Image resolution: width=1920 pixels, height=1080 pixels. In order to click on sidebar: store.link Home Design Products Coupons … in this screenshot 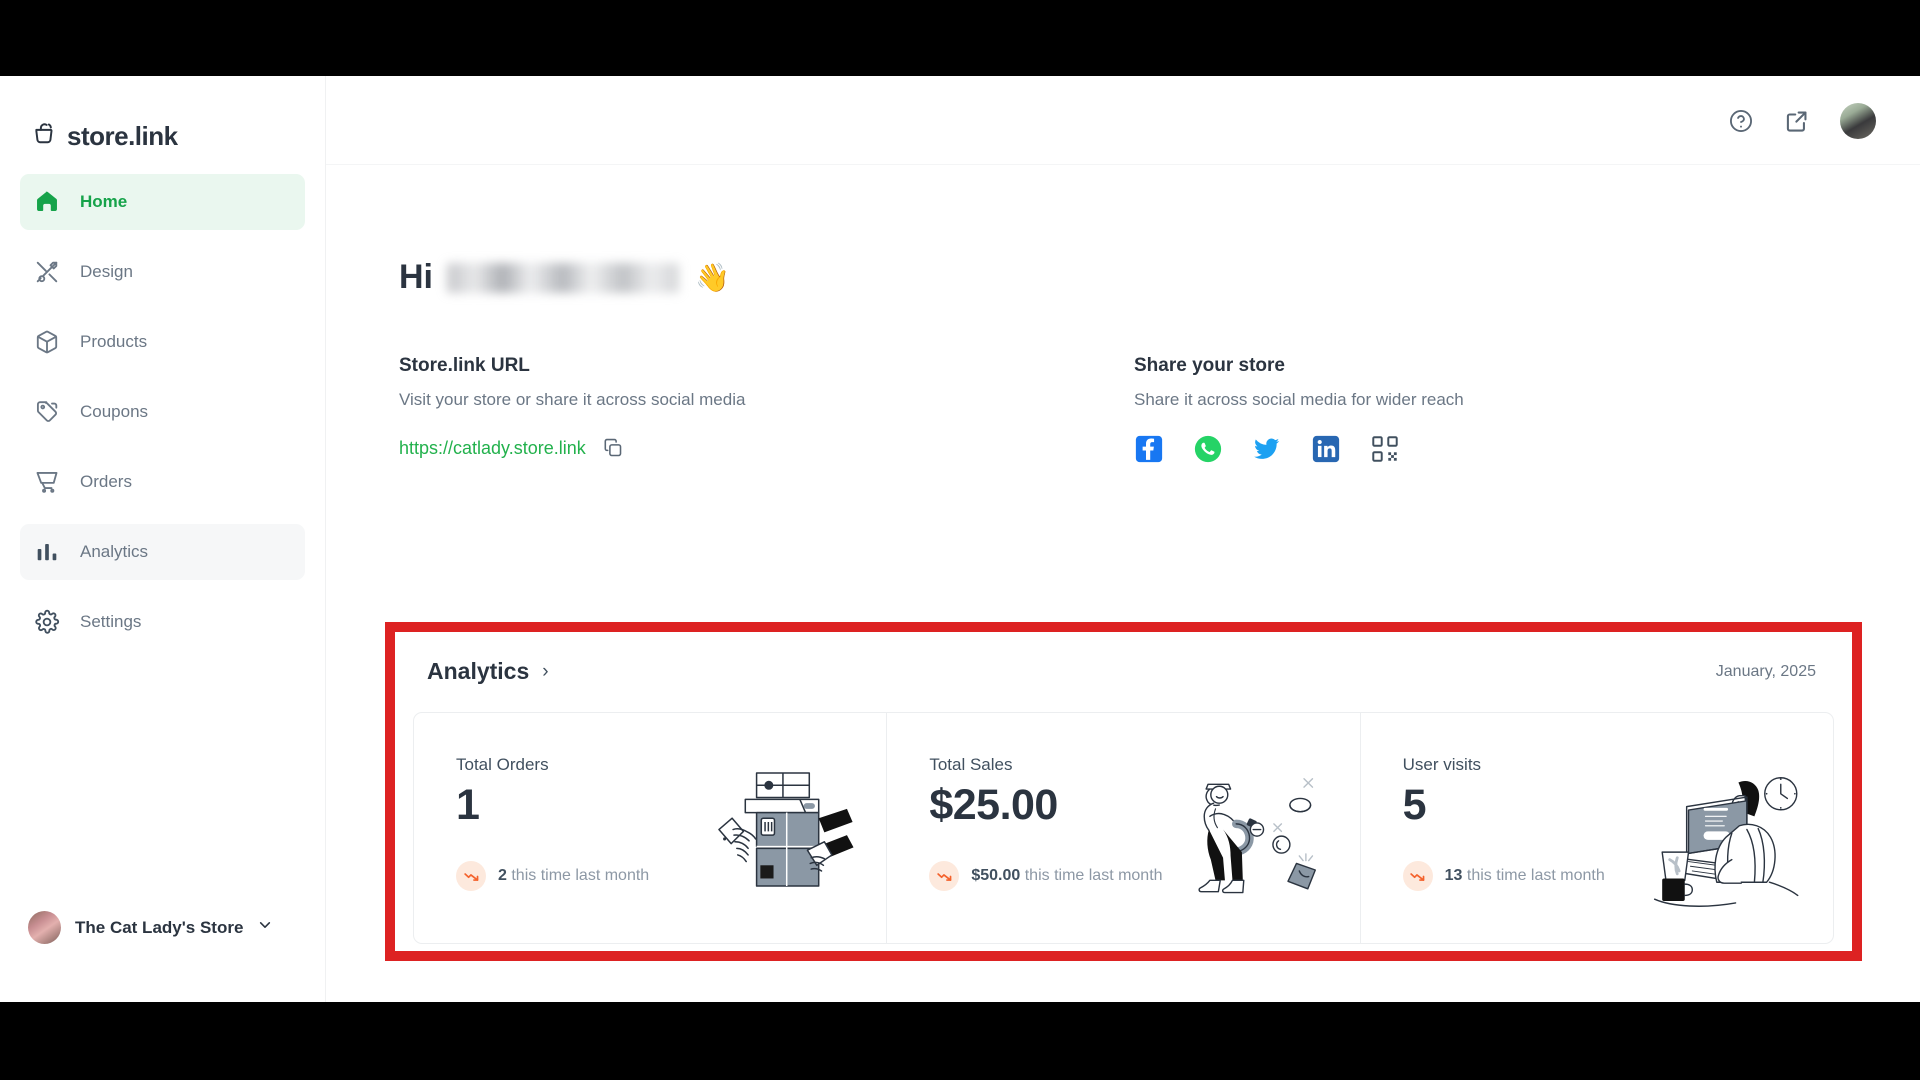, I will do `click(163, 539)`.